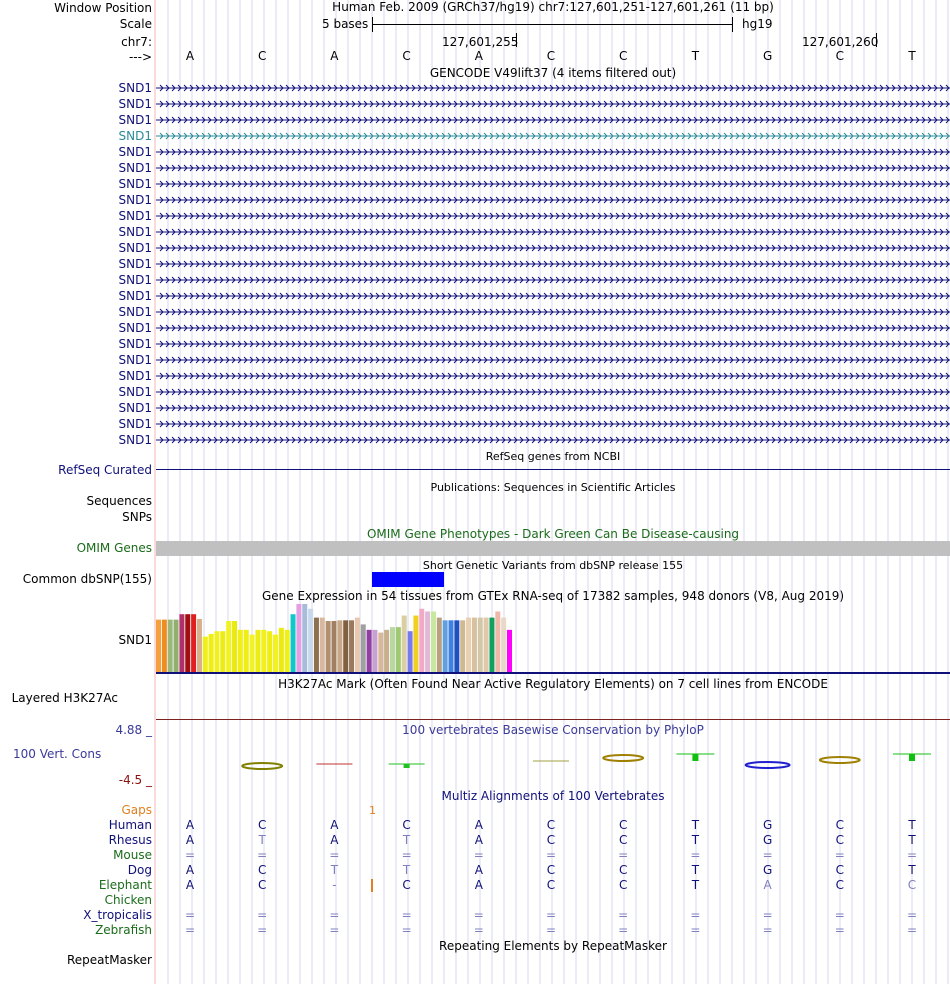  I want to click on h3k27ac-label: Layered H3K27Ac, so click(59, 698).